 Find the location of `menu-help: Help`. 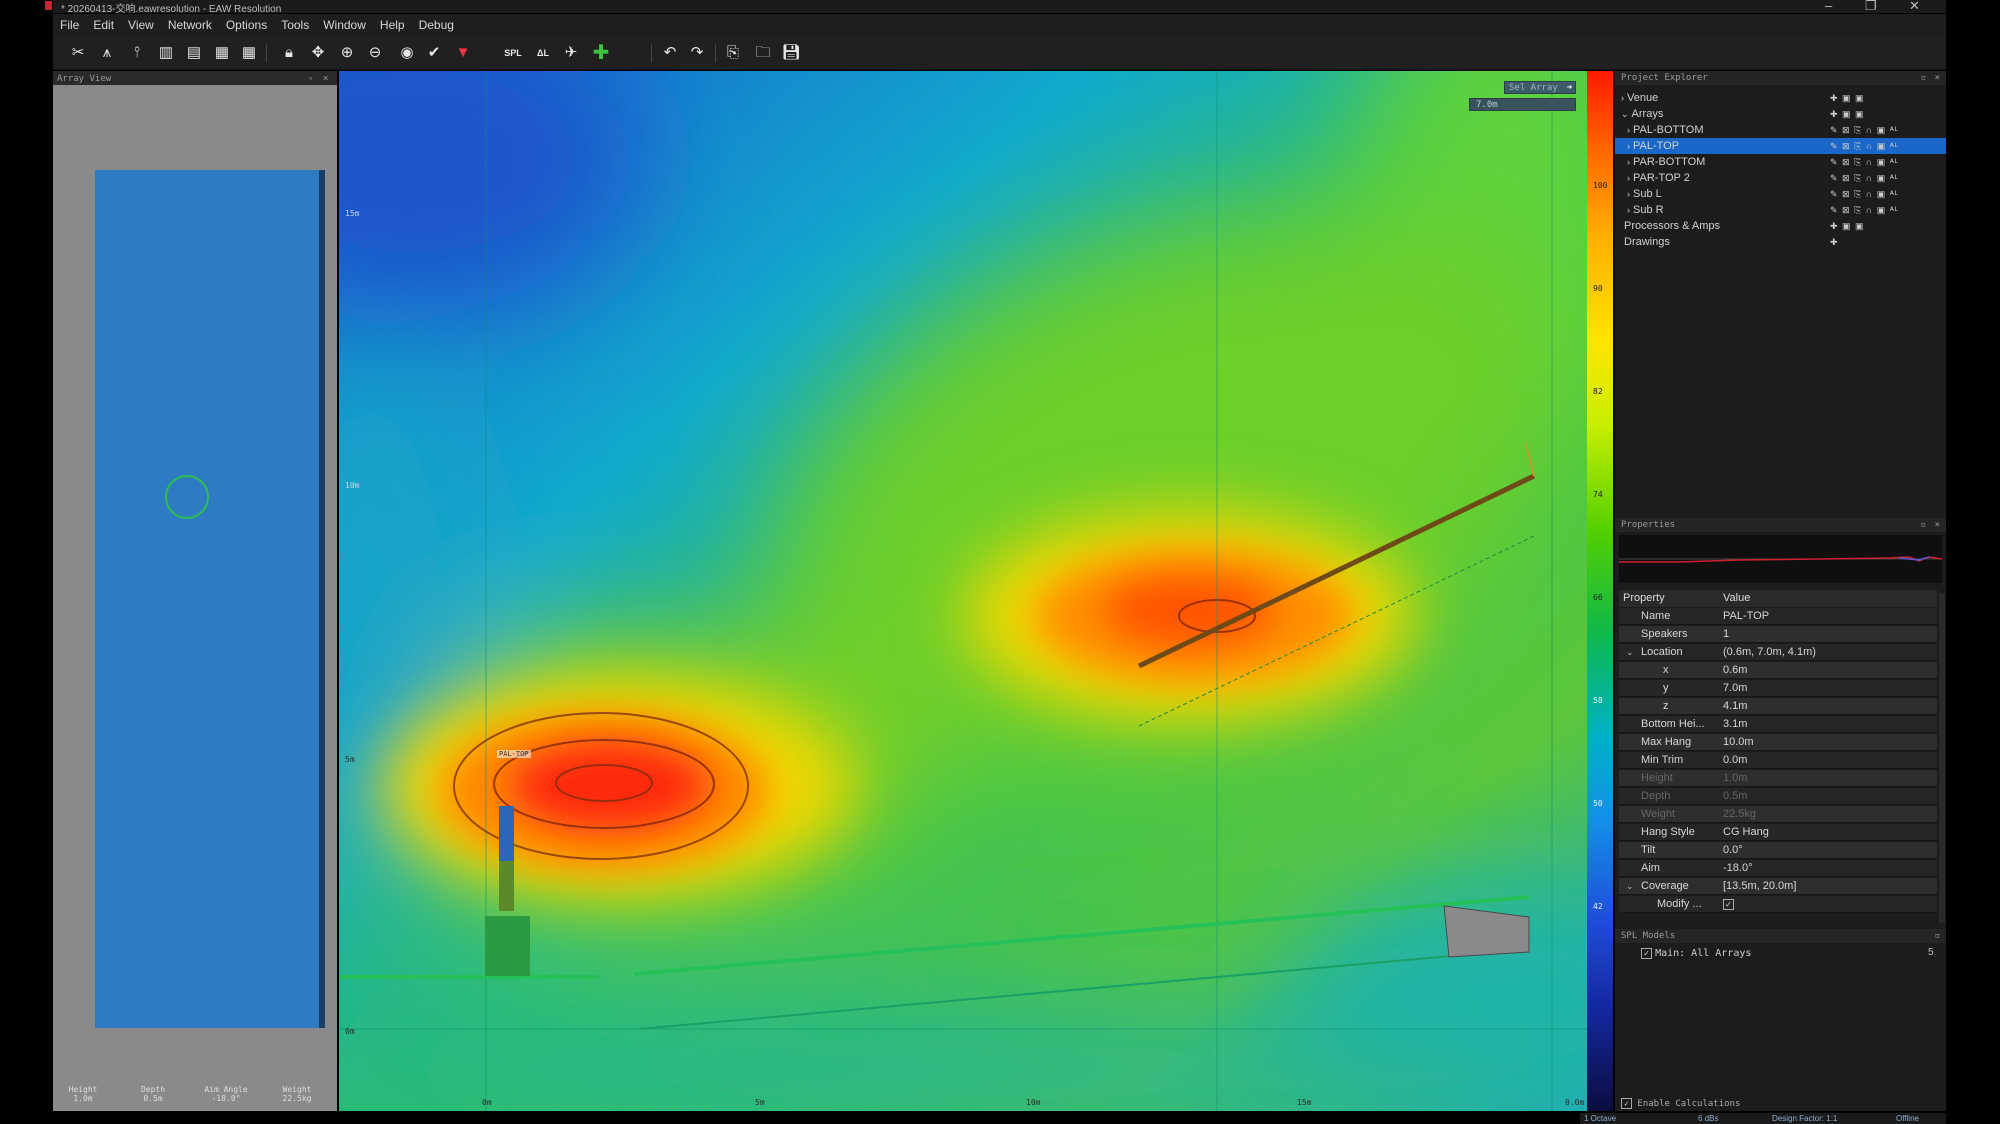

menu-help: Help is located at coordinates (392, 25).